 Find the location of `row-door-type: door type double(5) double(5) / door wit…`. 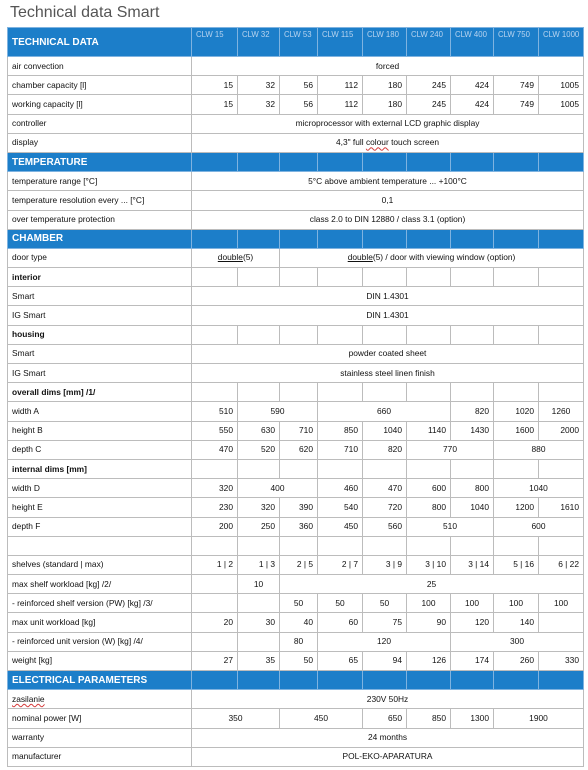

row-door-type: door type double(5) double(5) / door wit… is located at coordinates (295, 258).